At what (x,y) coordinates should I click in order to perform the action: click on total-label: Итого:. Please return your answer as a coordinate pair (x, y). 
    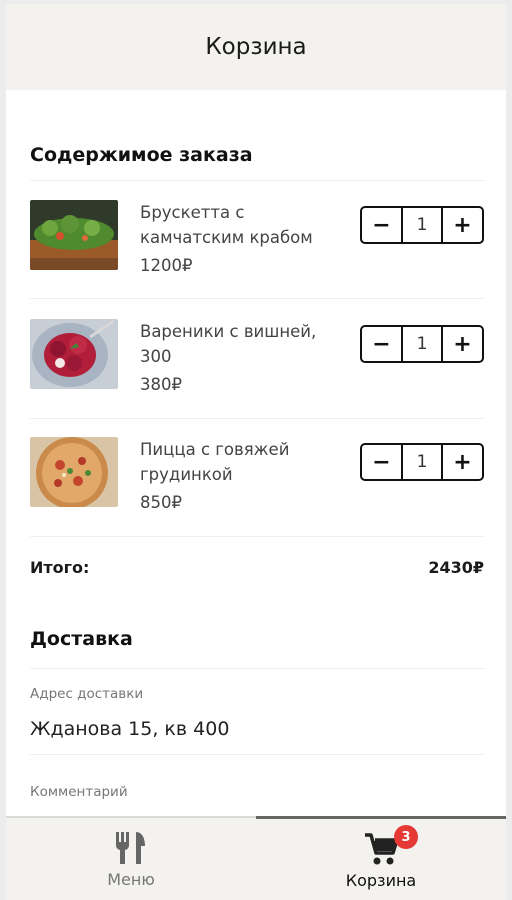
    Looking at the image, I should click on (60, 567).